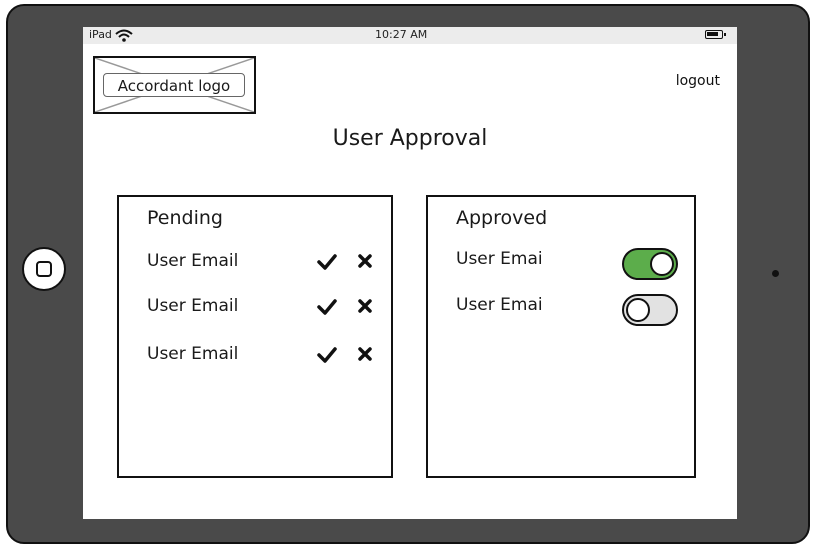 The width and height of the screenshot is (815, 548). Describe the element at coordinates (124, 35) in the screenshot. I see `wifi-icon` at that location.